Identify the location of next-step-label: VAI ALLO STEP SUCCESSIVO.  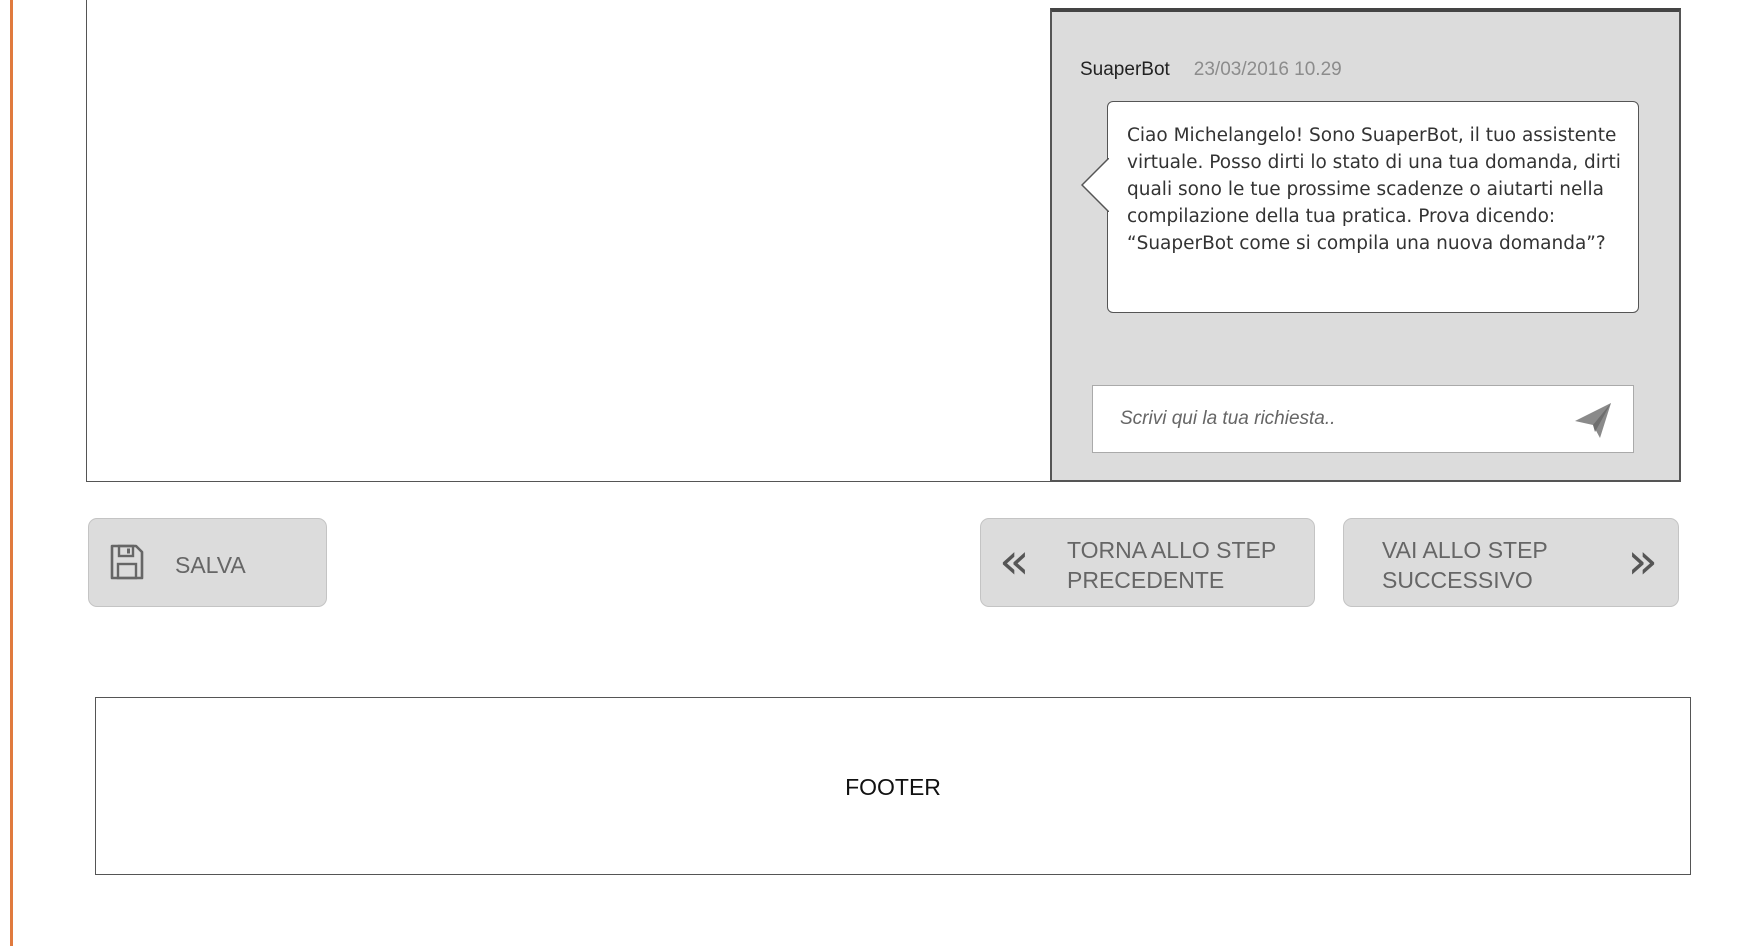
(1465, 565).